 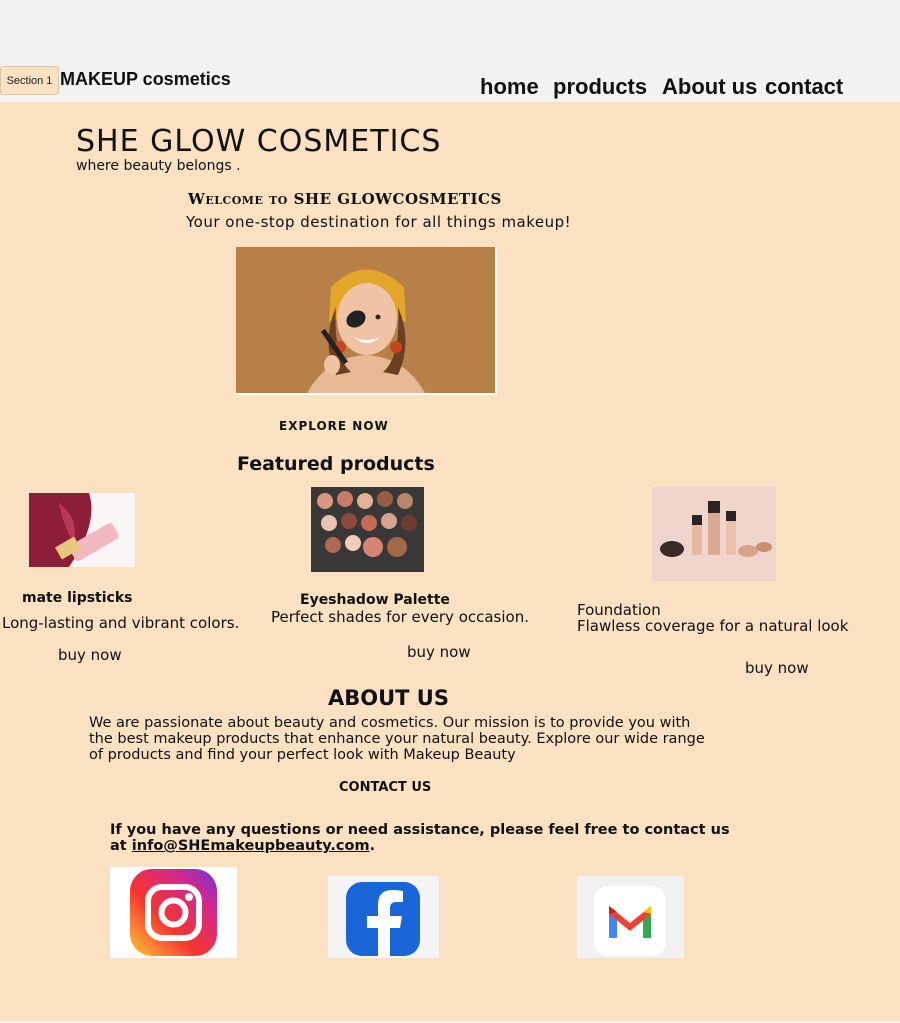 What do you see at coordinates (334, 426) in the screenshot?
I see `explore-now-button: EXPLORE NOW` at bounding box center [334, 426].